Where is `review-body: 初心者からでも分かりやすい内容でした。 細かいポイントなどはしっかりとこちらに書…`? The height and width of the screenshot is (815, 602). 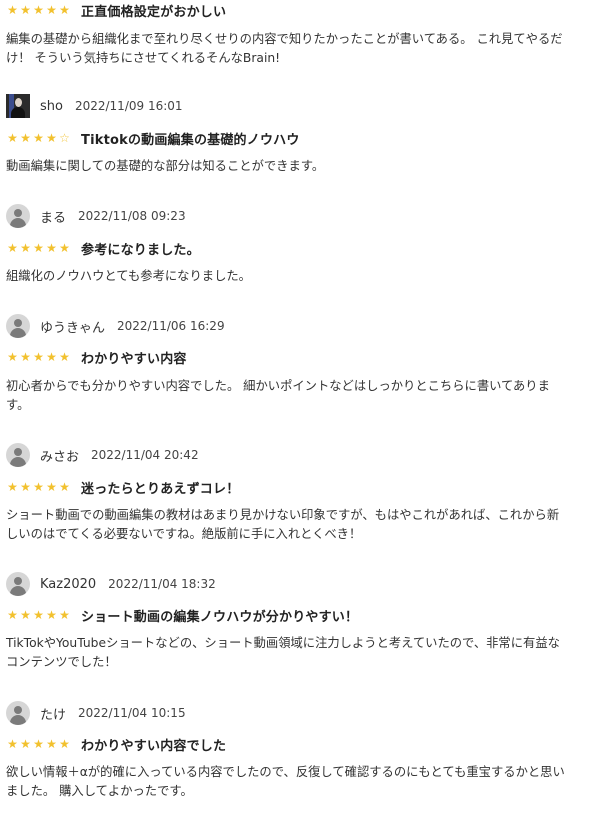
review-body: 初心者からでも分かりやすい内容でした。 細かいポイントなどはしっかりとこちらに書… is located at coordinates (301, 396).